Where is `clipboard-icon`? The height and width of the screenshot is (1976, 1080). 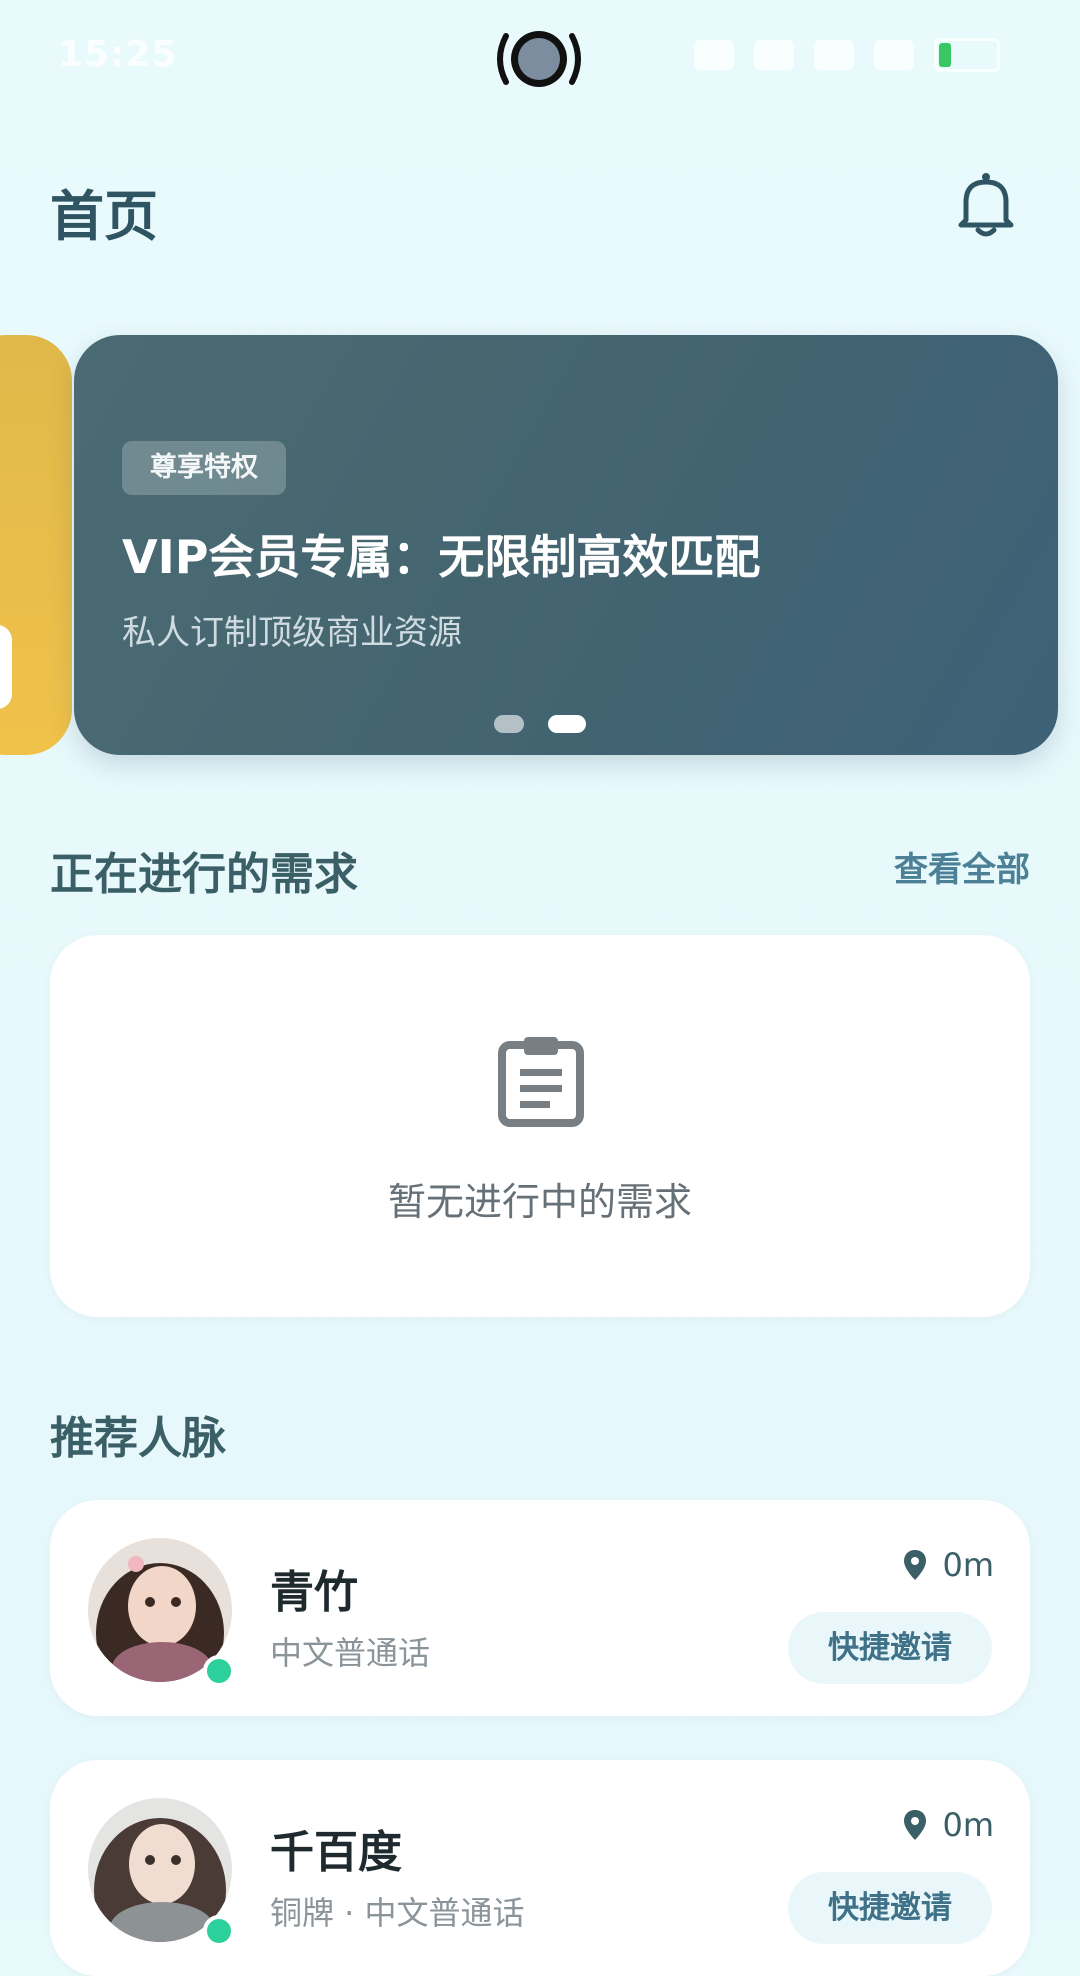
clipboard-icon is located at coordinates (541, 1082).